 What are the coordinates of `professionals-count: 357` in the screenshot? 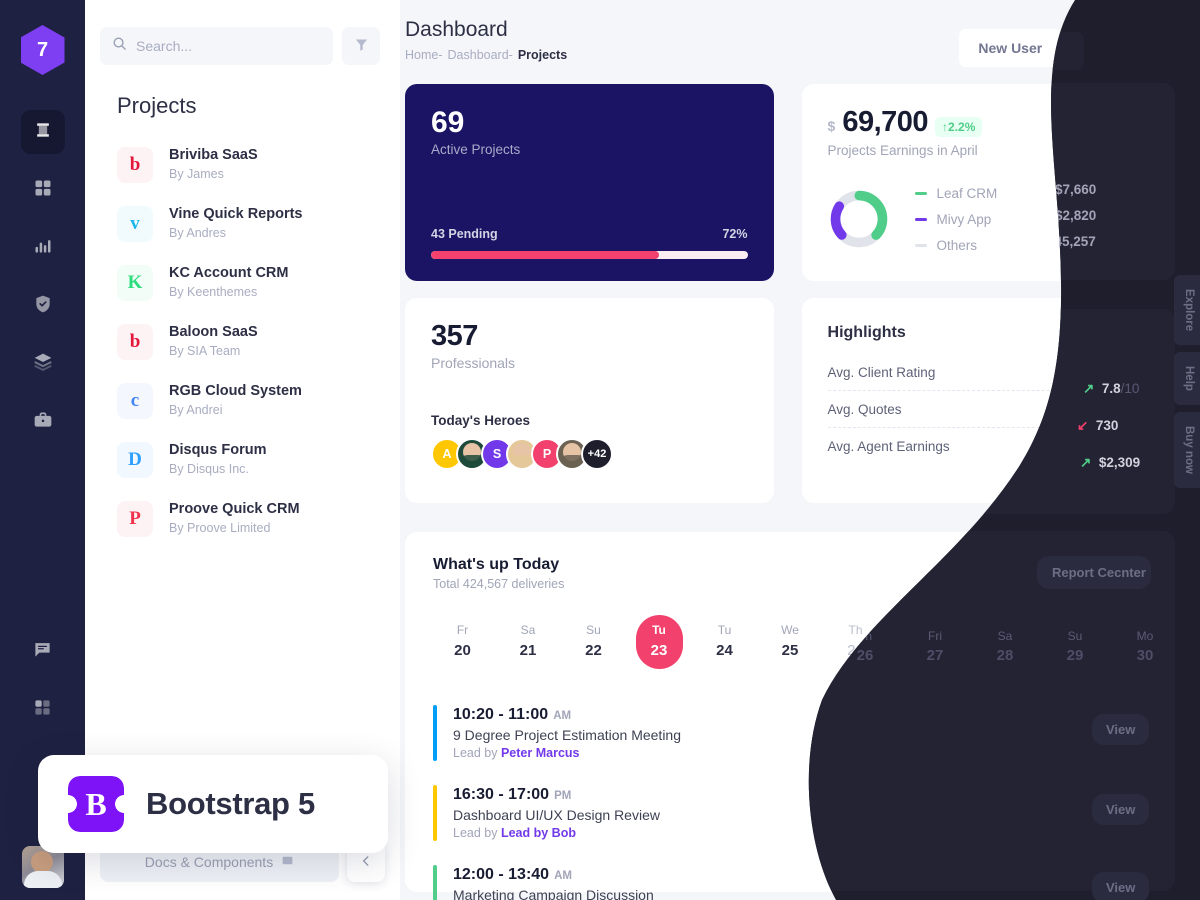 It's located at (454, 336).